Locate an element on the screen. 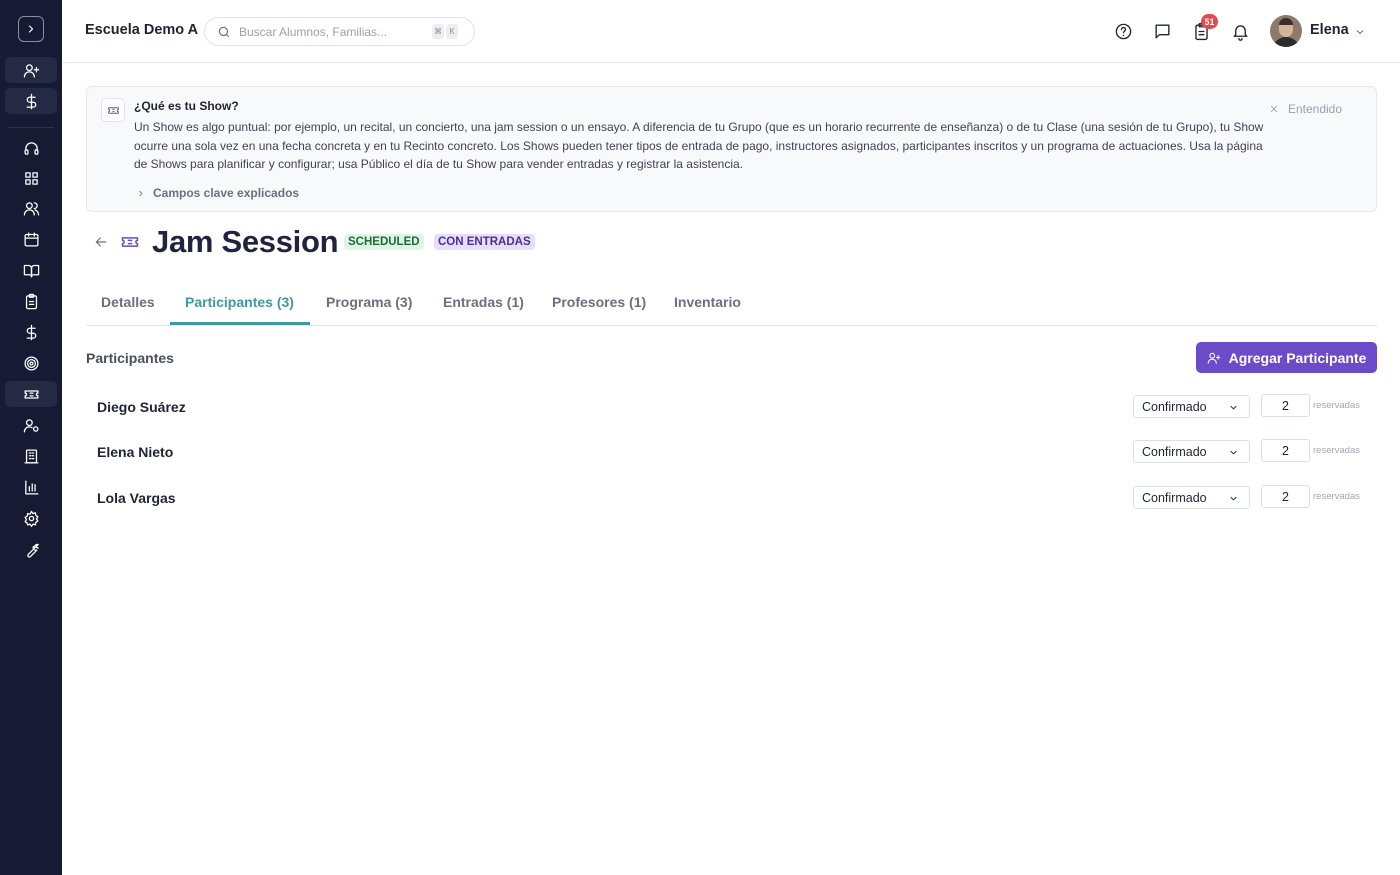 The image size is (1400, 875). book-icon is located at coordinates (31, 271).